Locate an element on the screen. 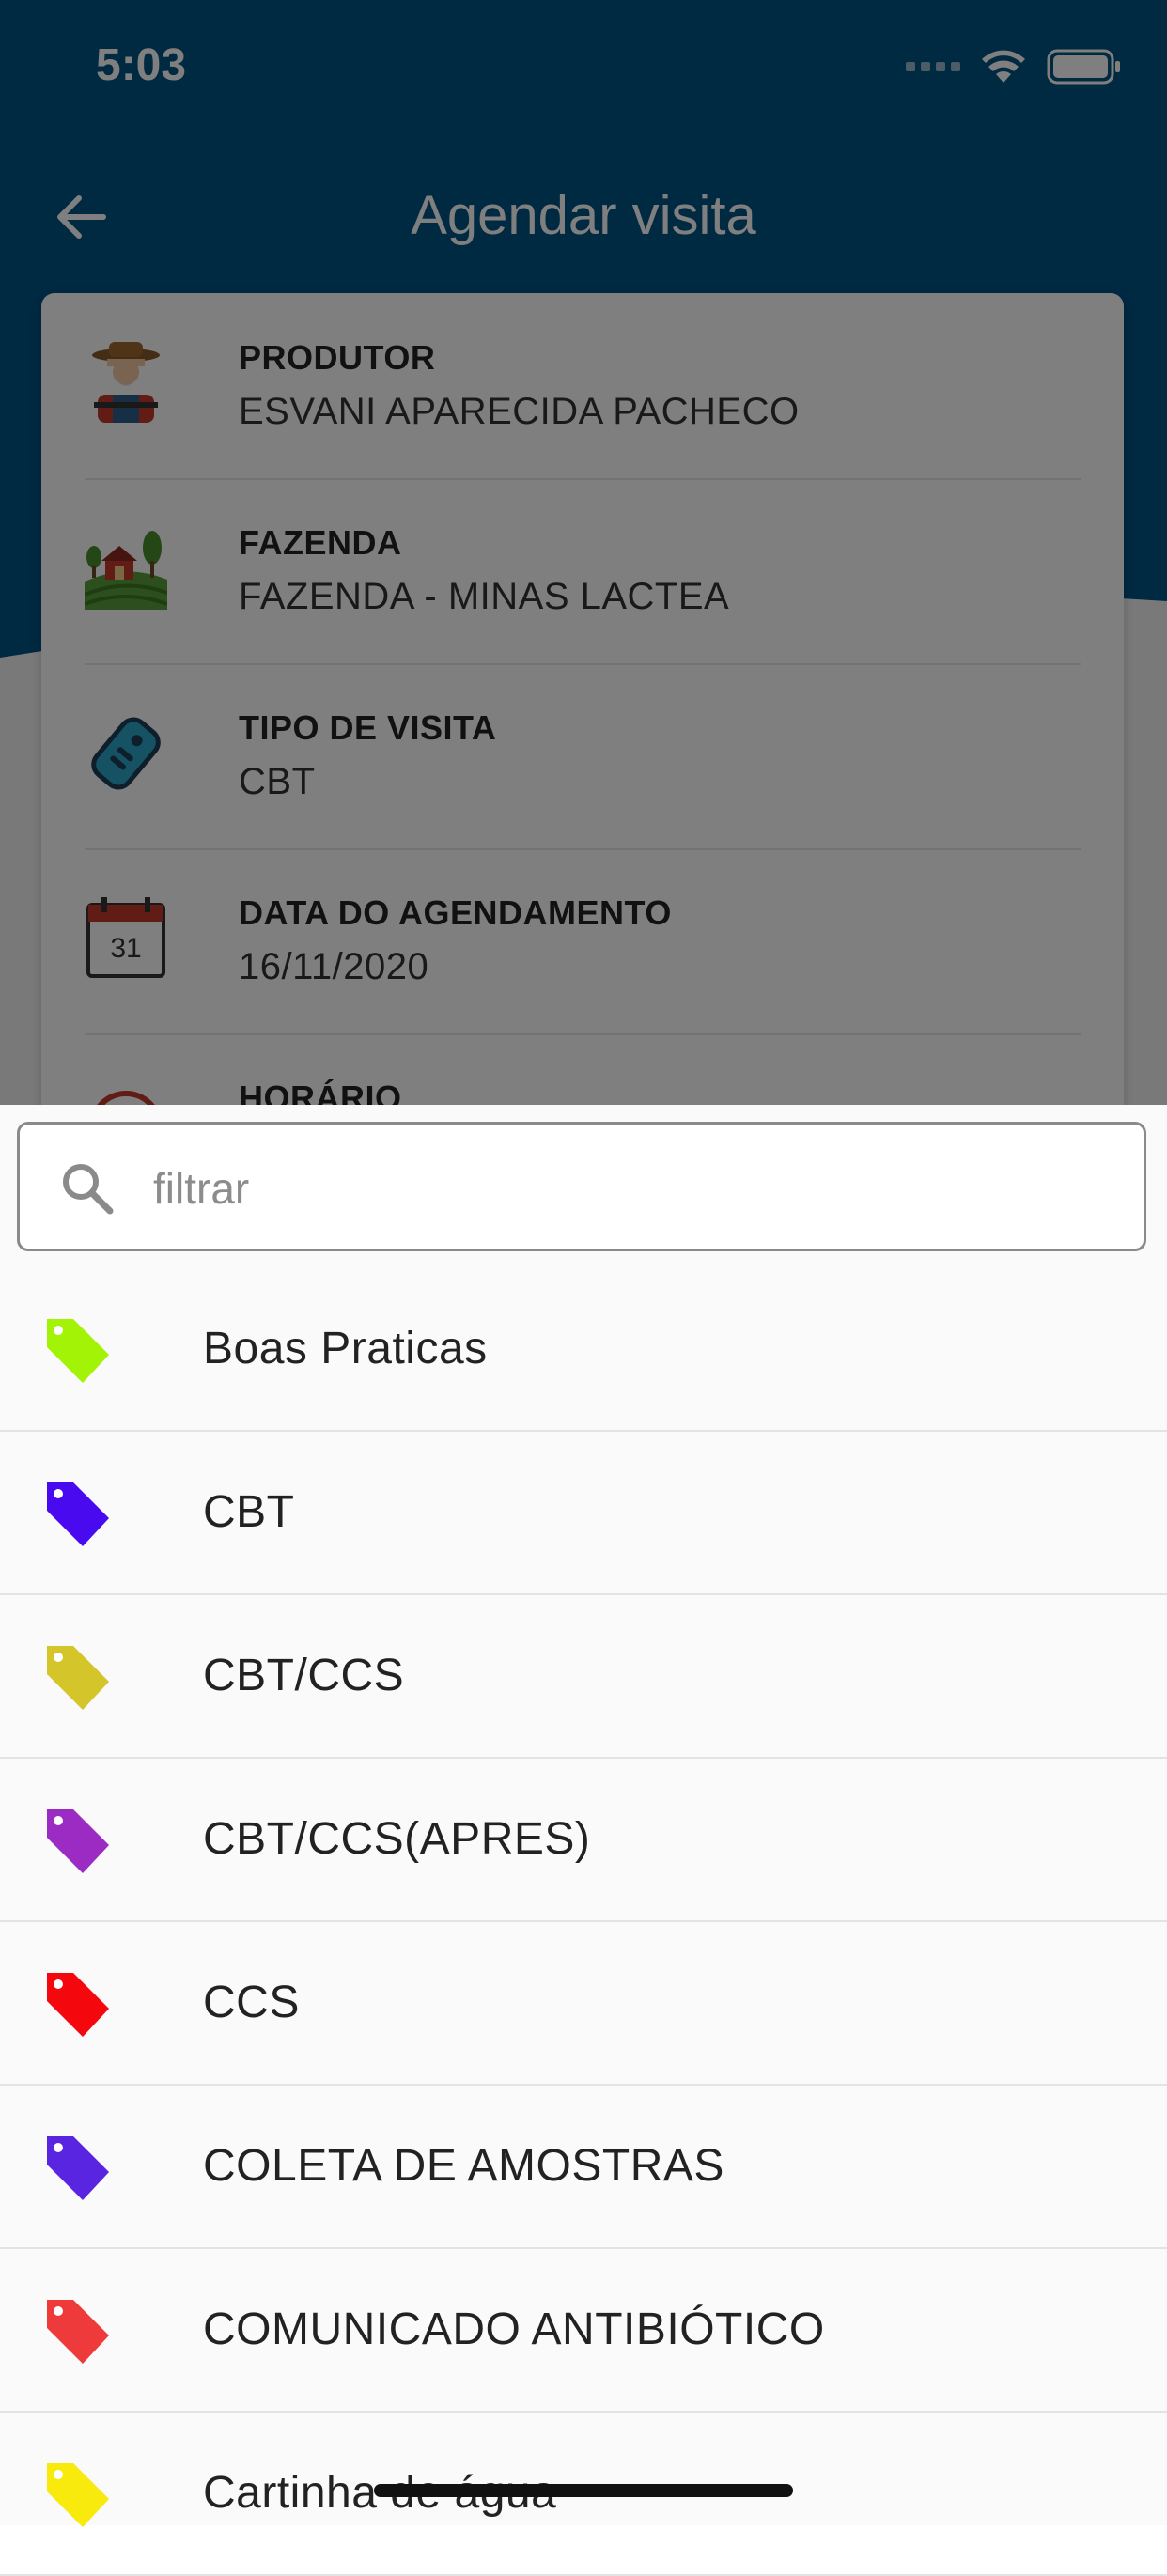  list-item: Boas Praticas is located at coordinates (583, 1350).